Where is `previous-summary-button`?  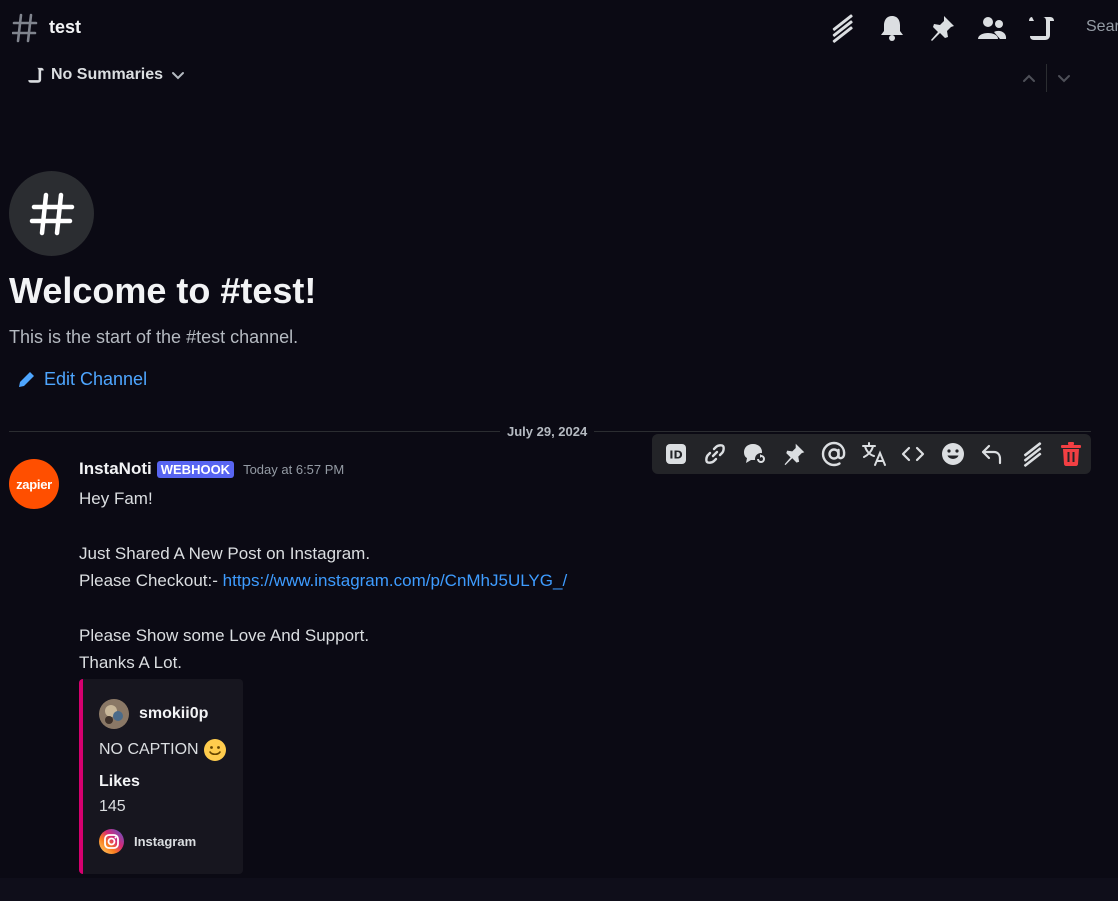 previous-summary-button is located at coordinates (1029, 78).